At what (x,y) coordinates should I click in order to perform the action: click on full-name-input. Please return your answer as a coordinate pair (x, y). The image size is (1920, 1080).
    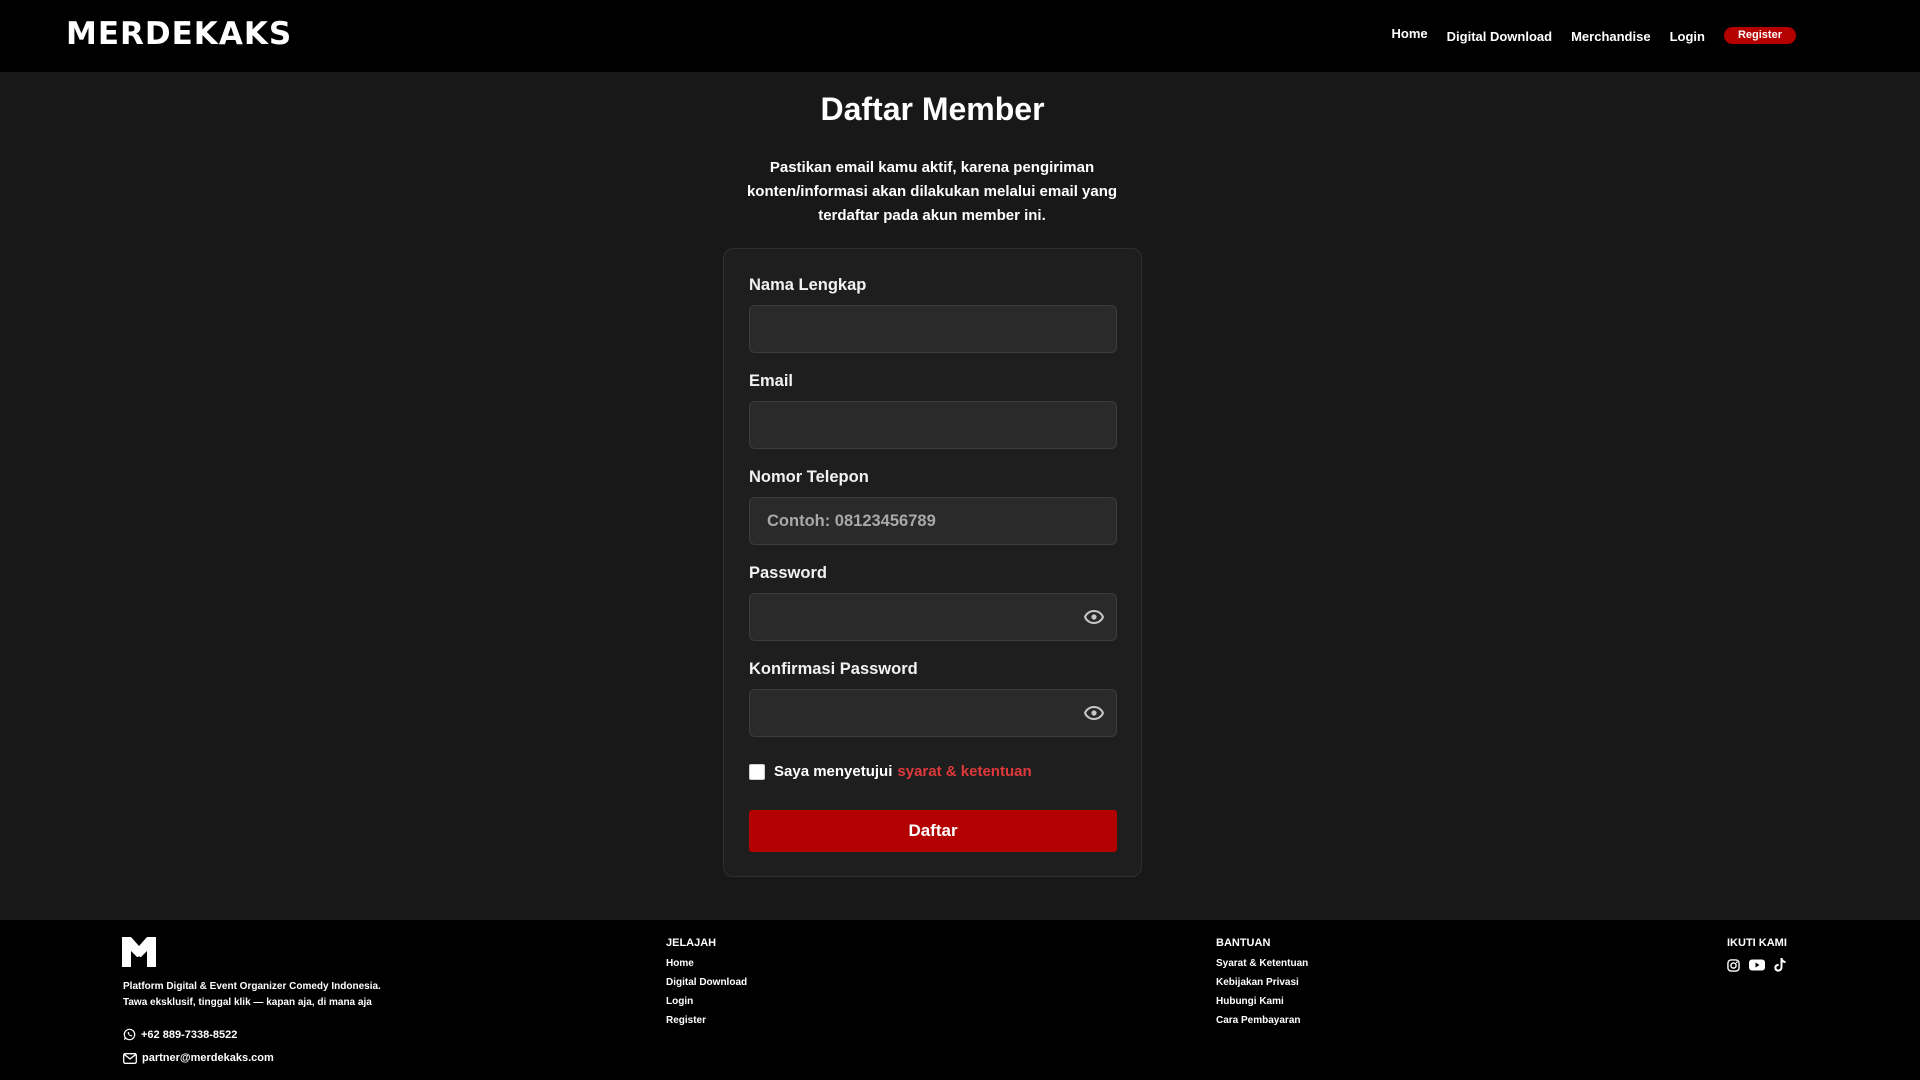
    Looking at the image, I should click on (933, 329).